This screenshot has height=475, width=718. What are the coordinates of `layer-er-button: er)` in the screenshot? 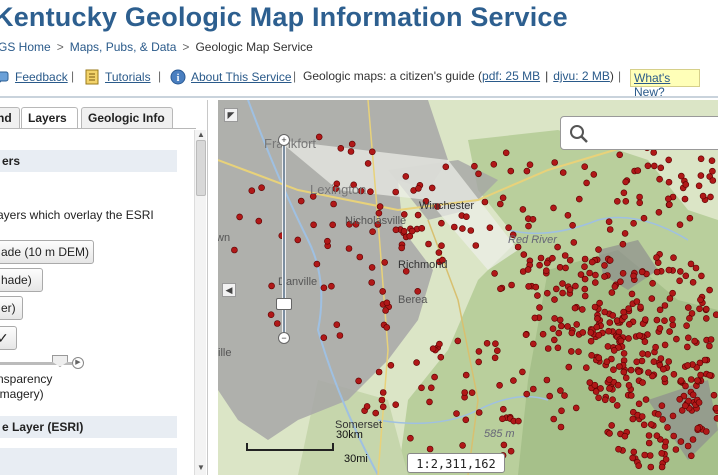 It's located at (11, 308).